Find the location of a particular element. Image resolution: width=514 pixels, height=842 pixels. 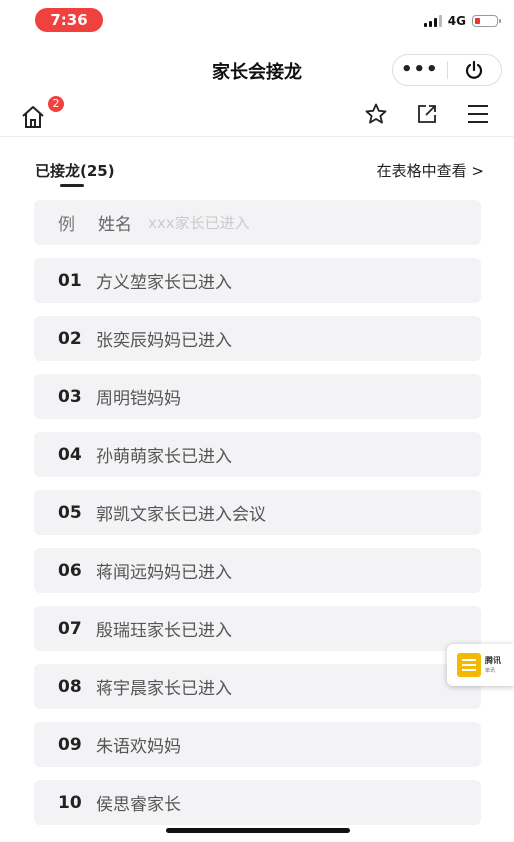

menu-icon is located at coordinates (478, 114).